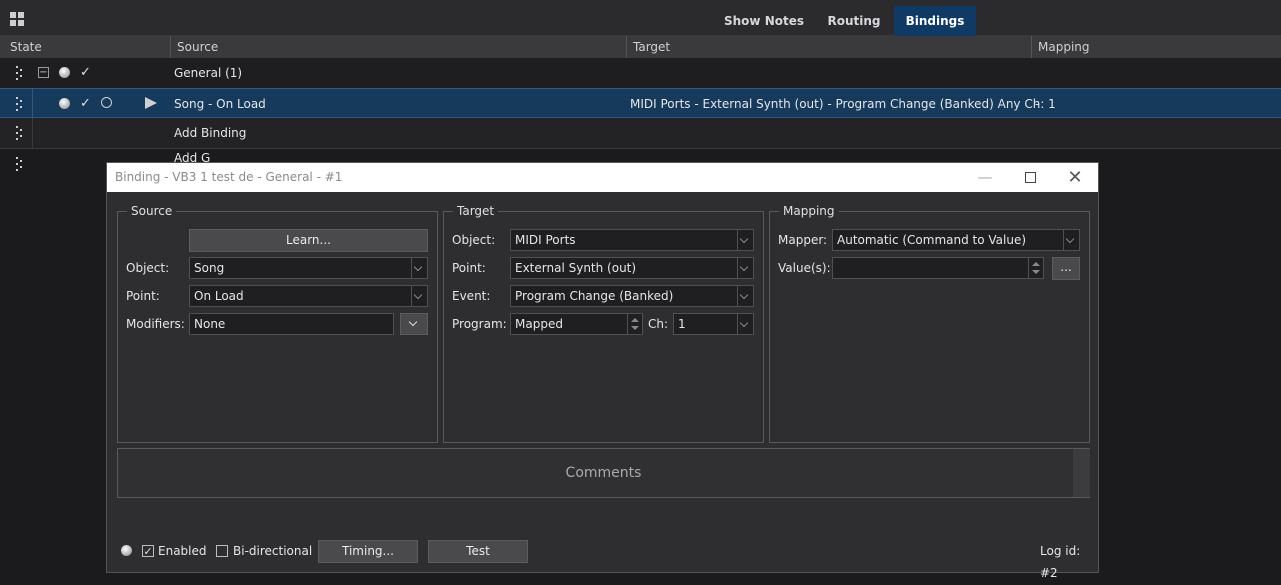 The image size is (1281, 585). What do you see at coordinates (17, 19) in the screenshot?
I see `grid-icon` at bounding box center [17, 19].